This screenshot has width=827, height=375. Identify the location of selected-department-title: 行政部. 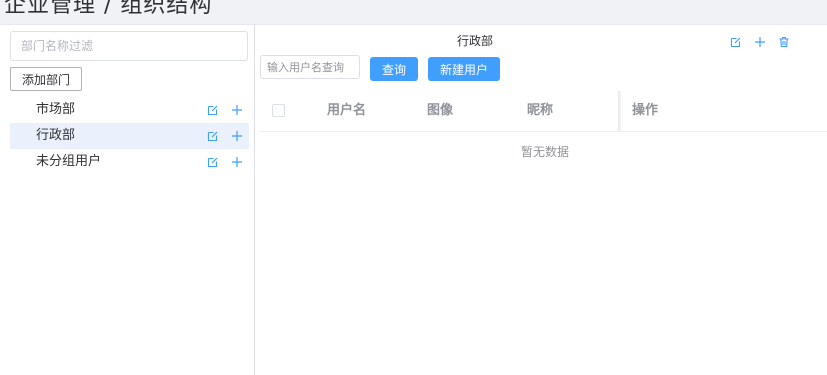
(474, 41).